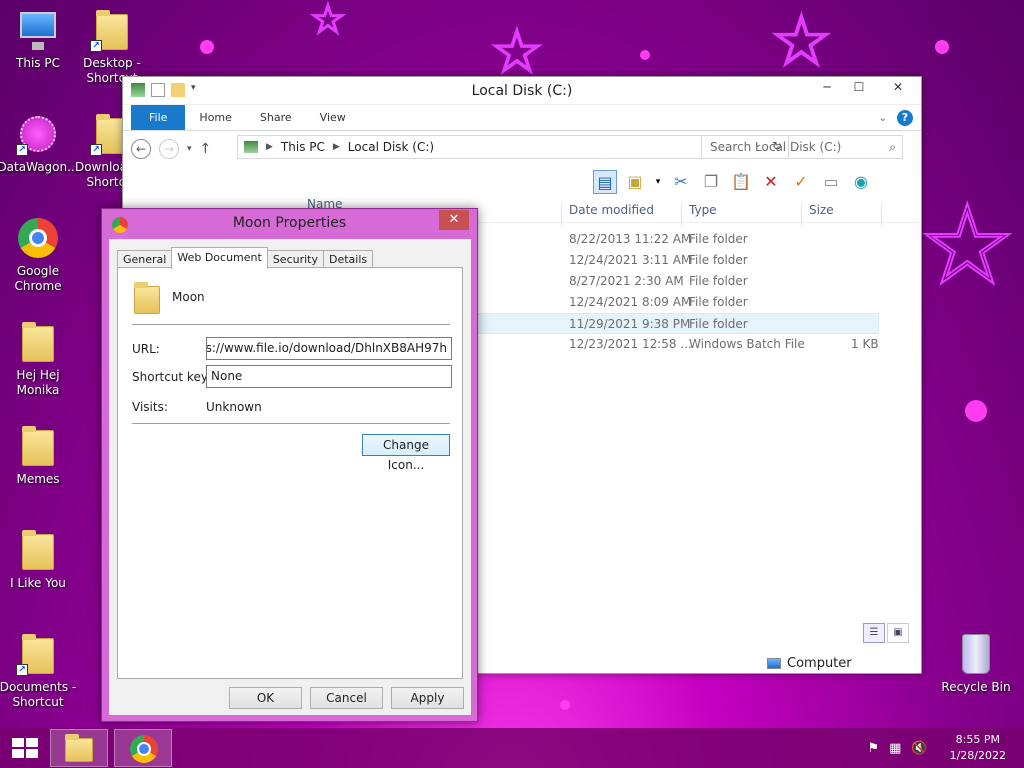  I want to click on visits-label: Visits:, so click(150, 407).